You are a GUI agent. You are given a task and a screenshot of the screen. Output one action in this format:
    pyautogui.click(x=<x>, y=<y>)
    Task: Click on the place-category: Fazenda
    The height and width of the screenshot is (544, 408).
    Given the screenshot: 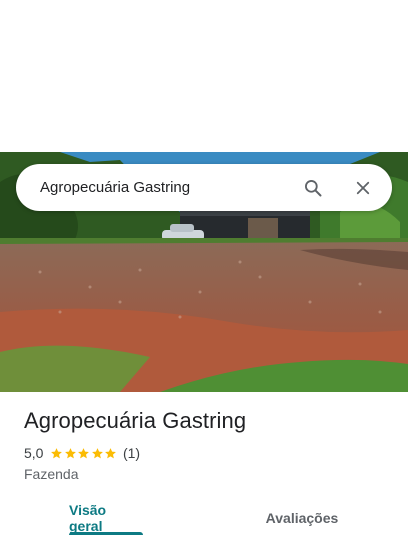 What is the action you would take?
    pyautogui.click(x=51, y=474)
    